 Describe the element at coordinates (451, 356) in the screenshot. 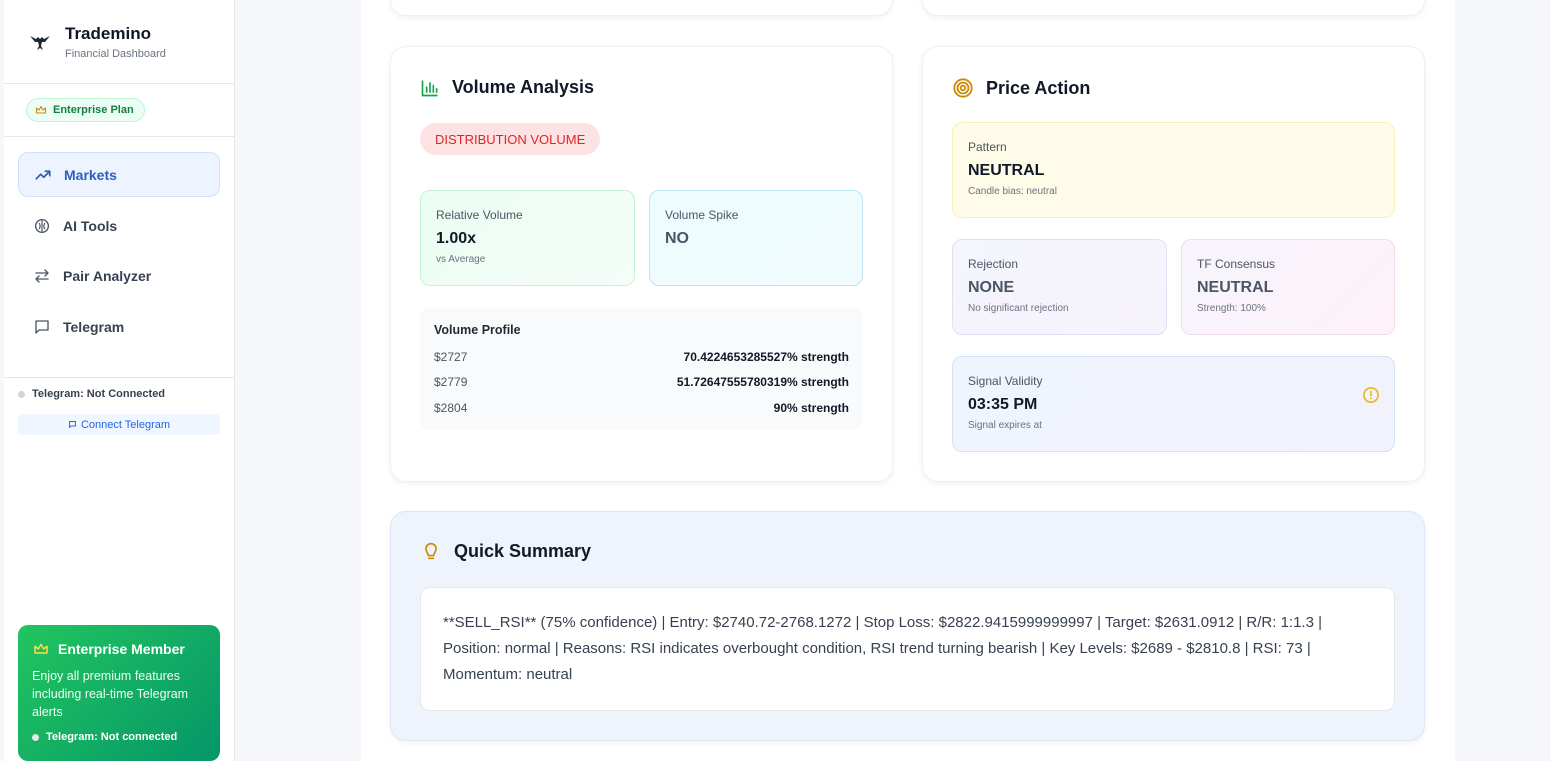

I see `profile-price: $2727` at that location.